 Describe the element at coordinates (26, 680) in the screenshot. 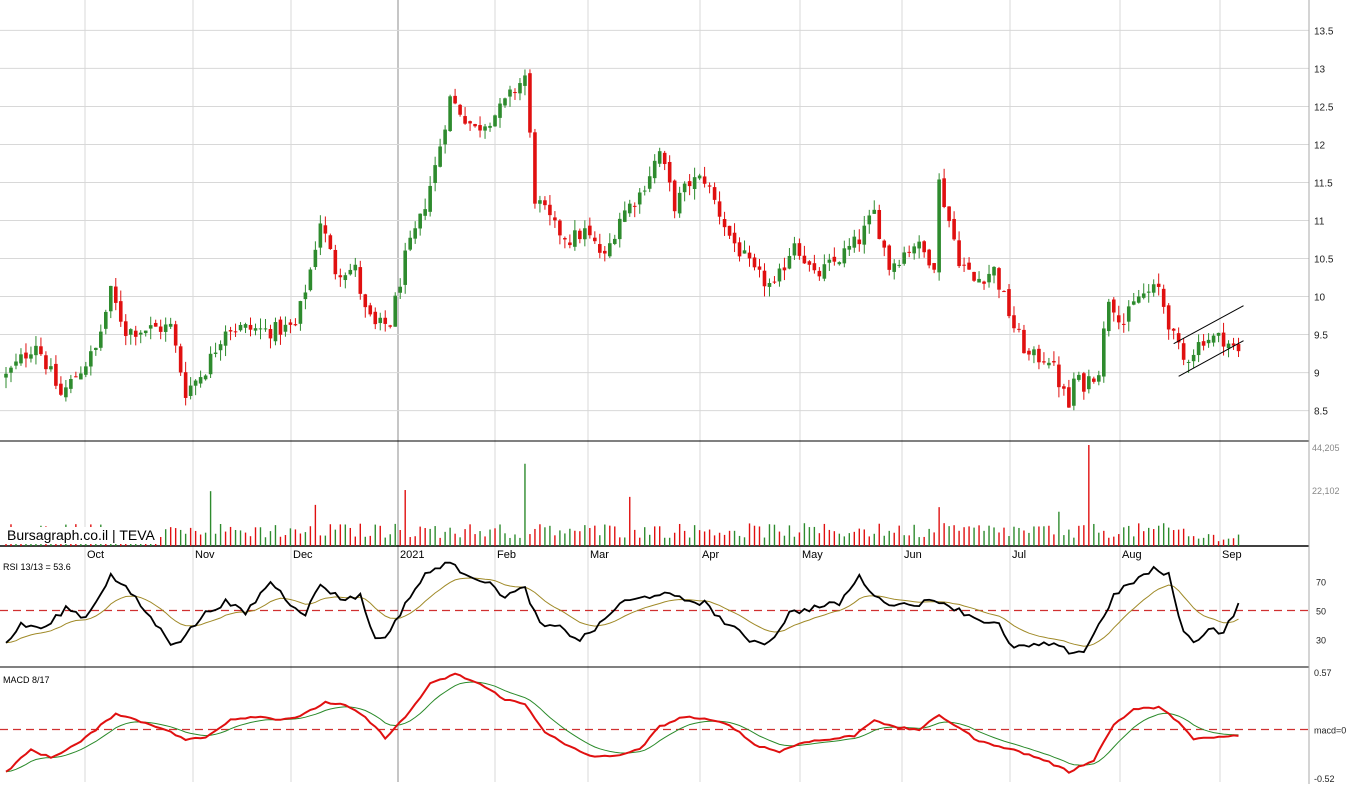

I see `macd-title: MACD 8/17` at that location.